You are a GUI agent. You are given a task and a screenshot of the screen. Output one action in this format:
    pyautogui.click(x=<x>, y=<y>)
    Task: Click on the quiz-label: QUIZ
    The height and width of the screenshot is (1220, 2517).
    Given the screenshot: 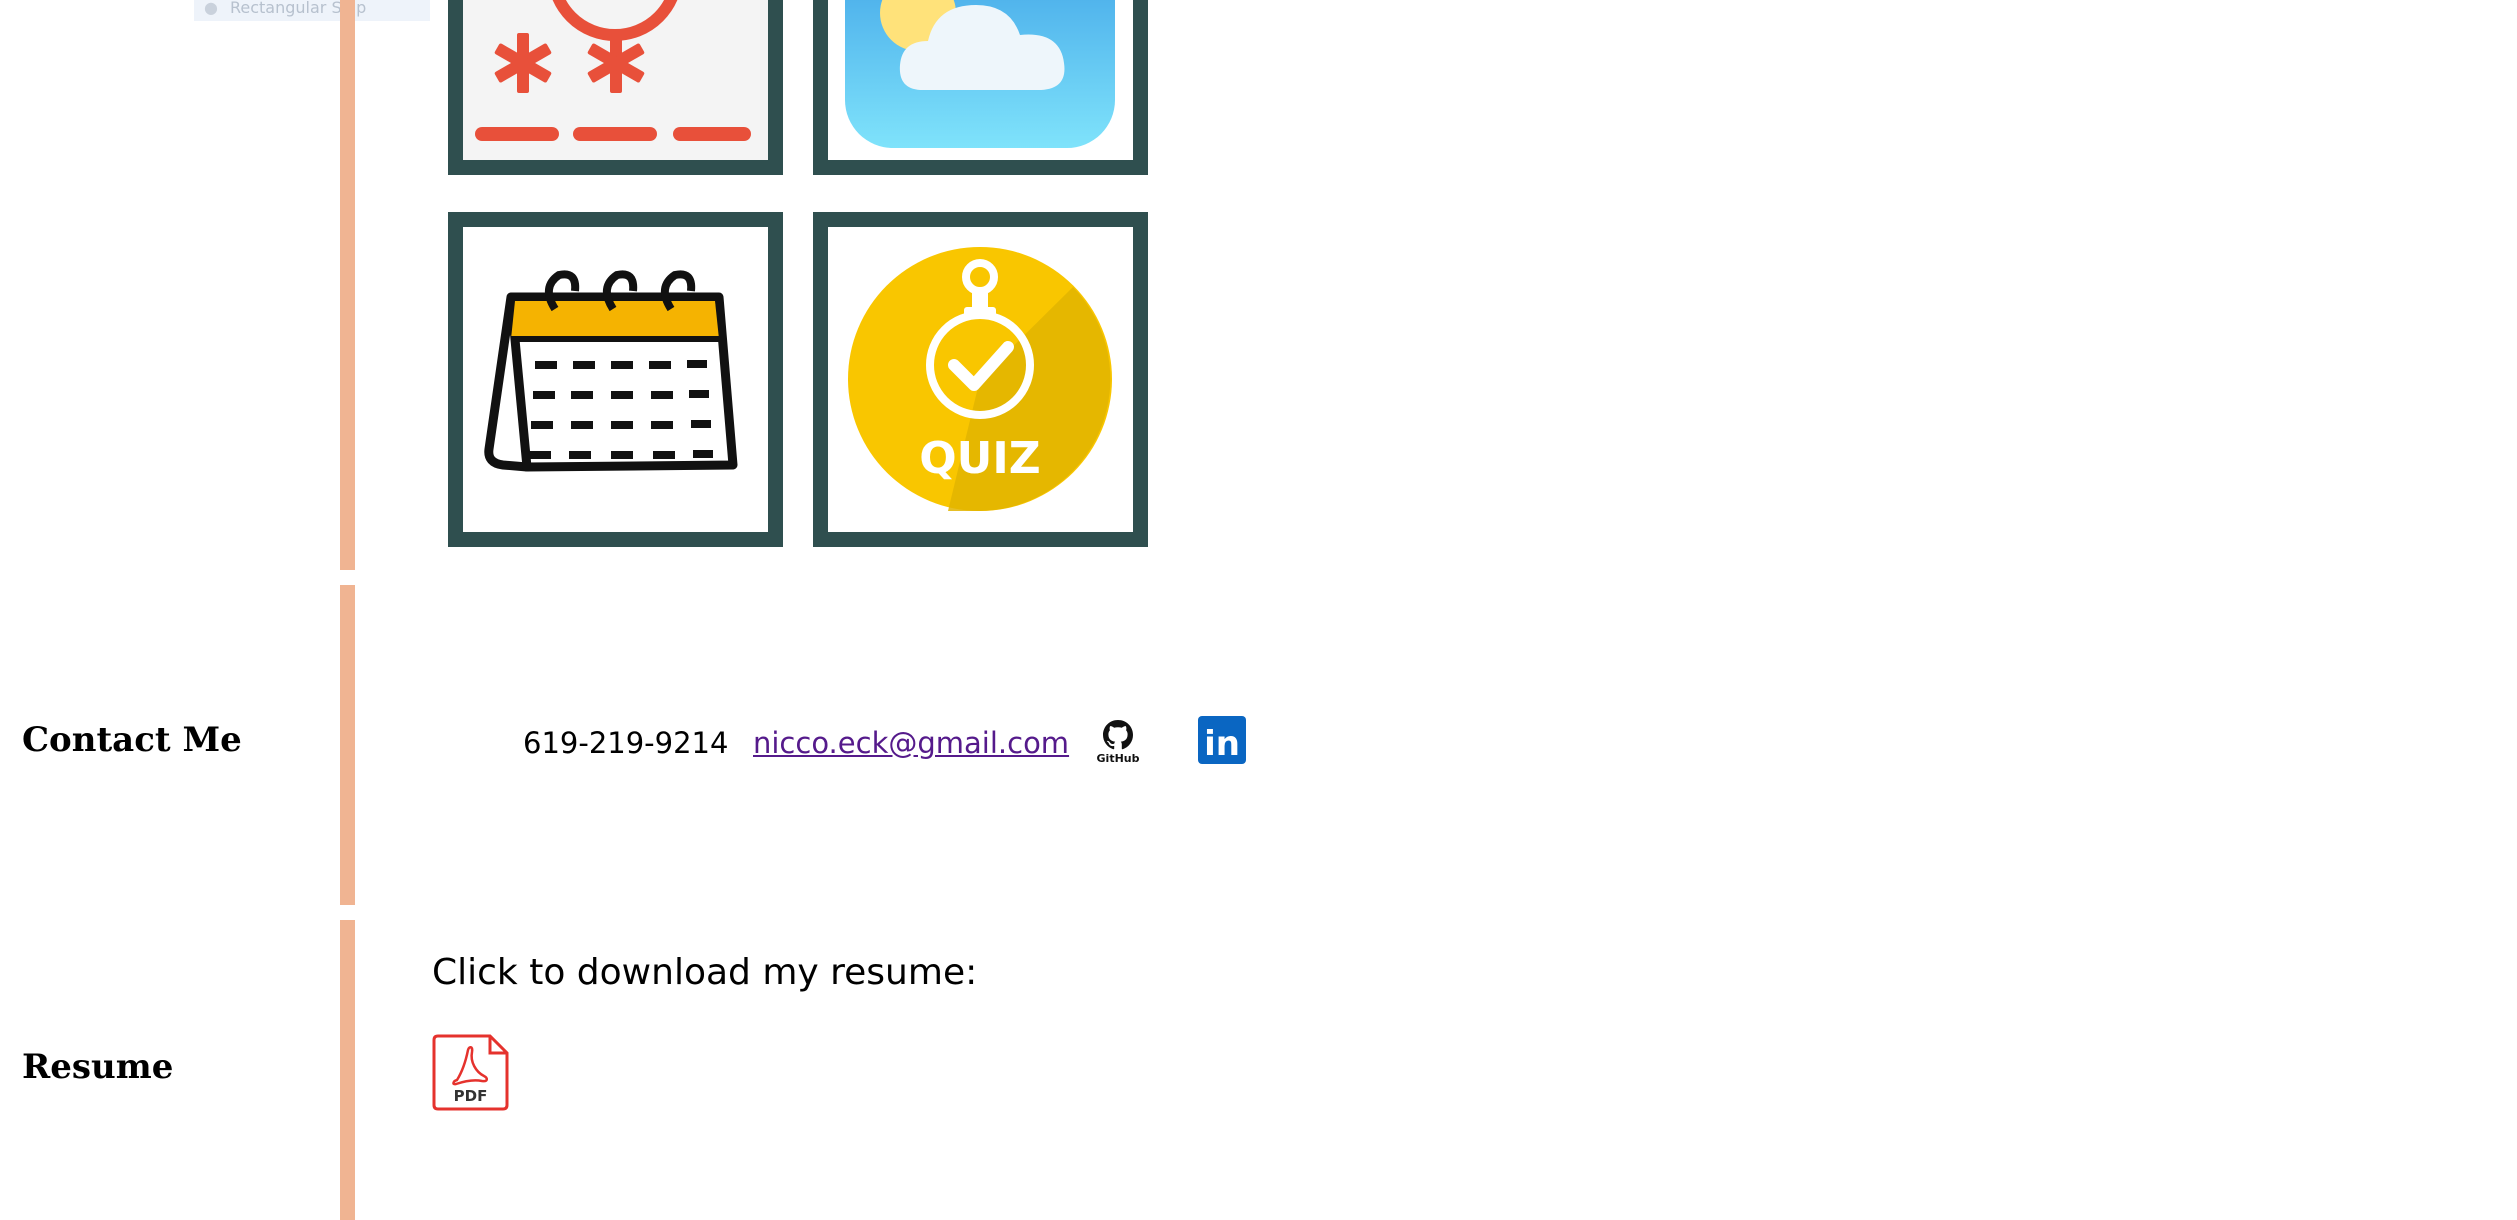 What is the action you would take?
    pyautogui.click(x=979, y=458)
    